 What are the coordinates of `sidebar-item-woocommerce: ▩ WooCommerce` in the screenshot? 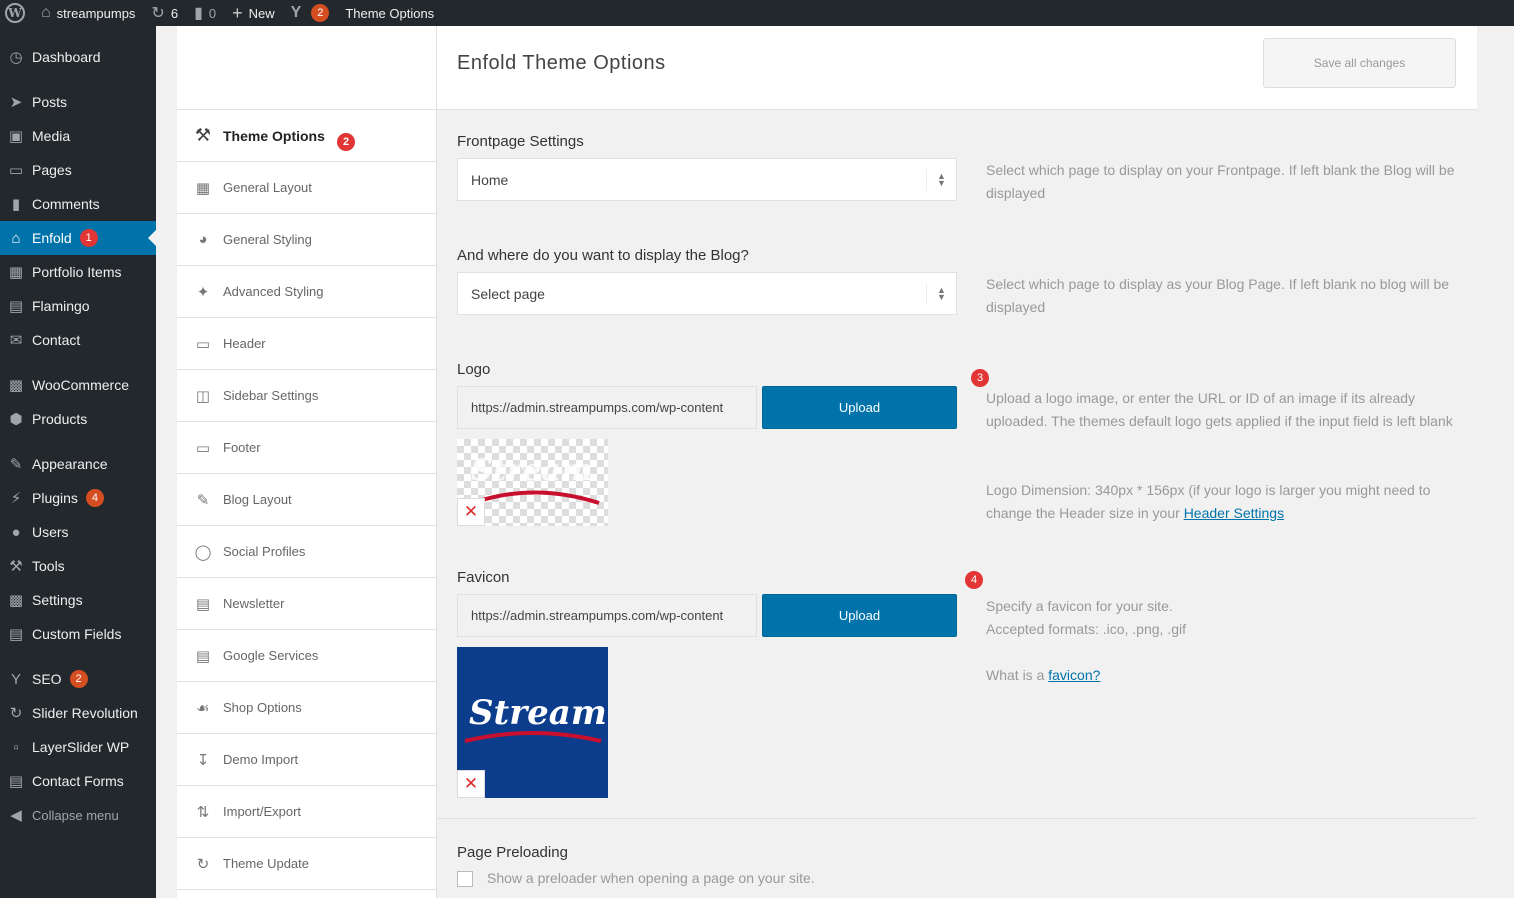 It's located at (78, 385).